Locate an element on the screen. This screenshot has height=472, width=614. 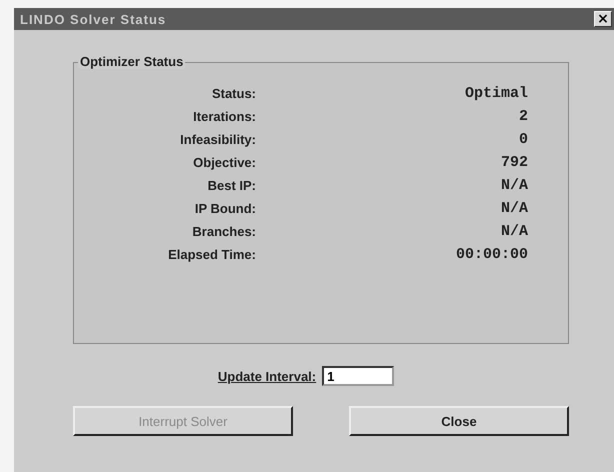
input-field: 1 is located at coordinates (358, 376).